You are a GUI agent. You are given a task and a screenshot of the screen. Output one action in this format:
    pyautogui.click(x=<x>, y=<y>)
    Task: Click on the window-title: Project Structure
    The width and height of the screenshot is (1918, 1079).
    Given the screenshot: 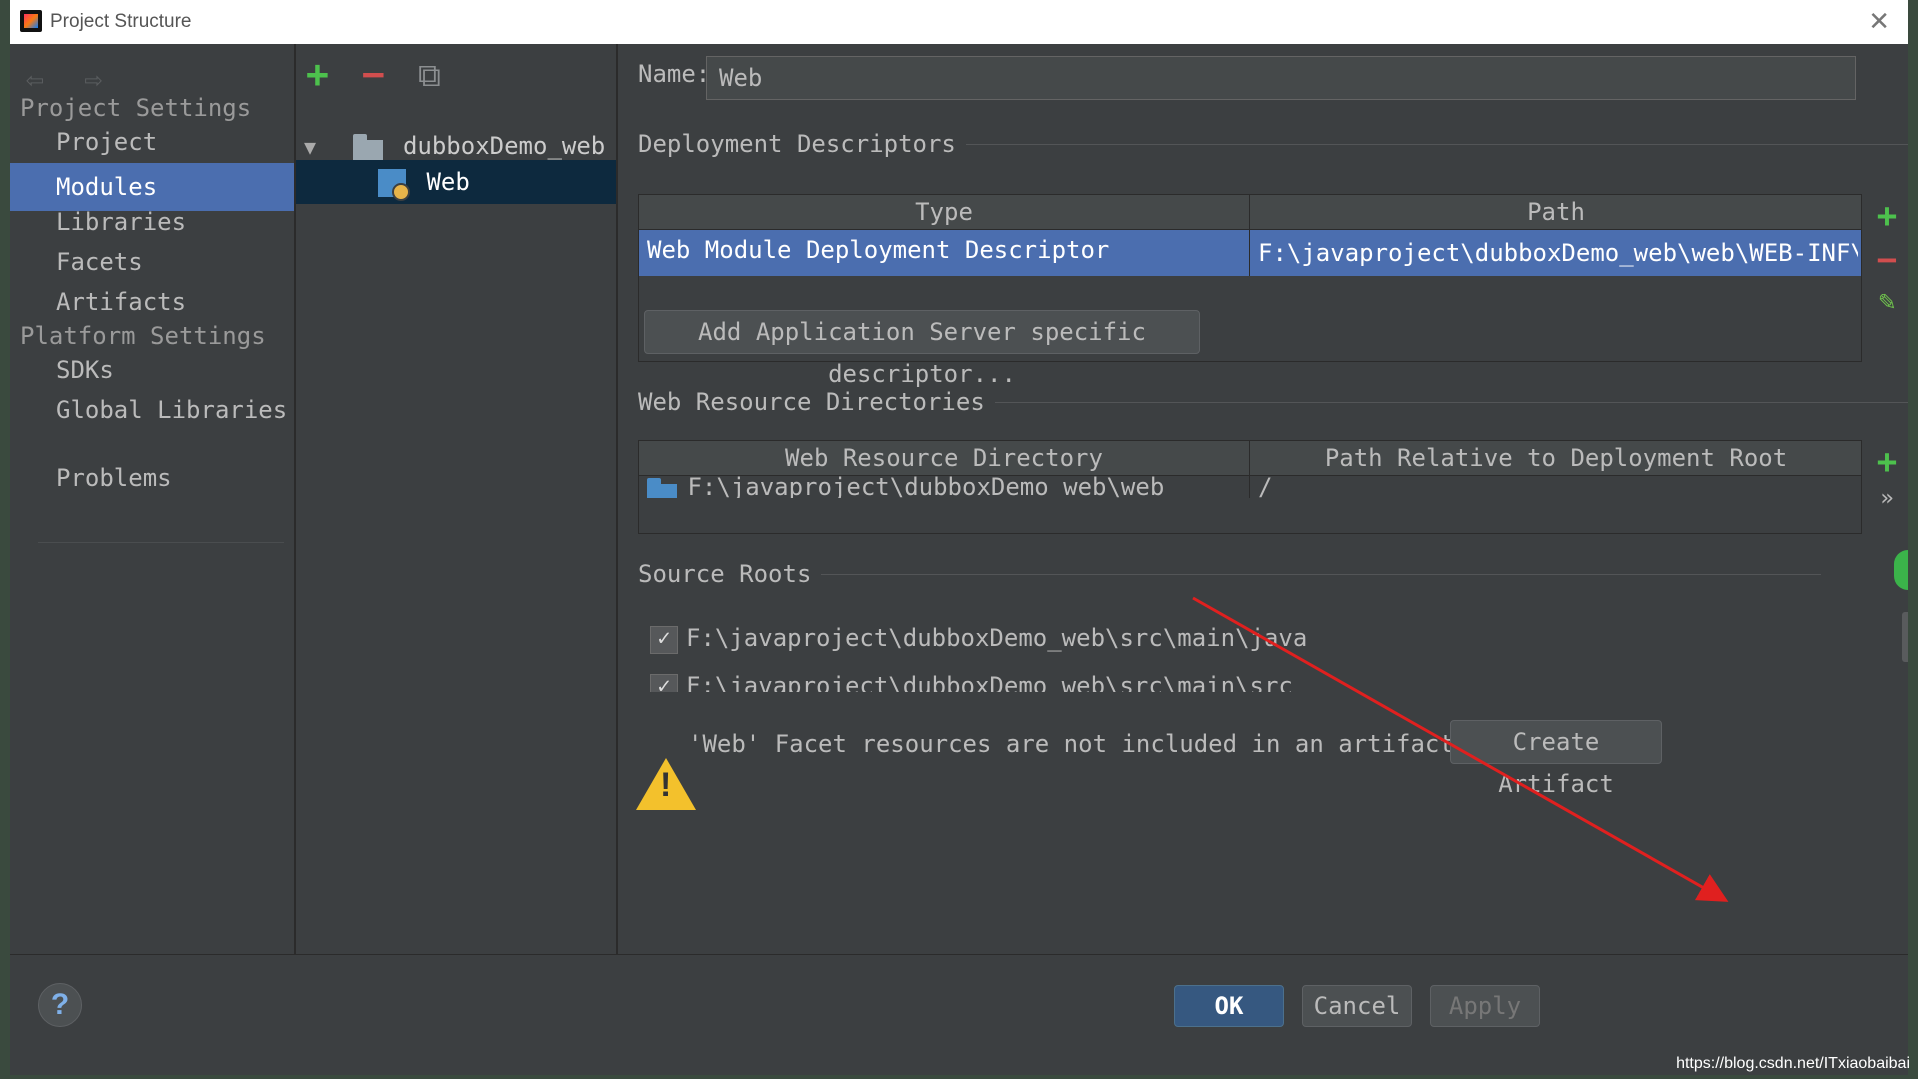 What is the action you would take?
    pyautogui.click(x=121, y=21)
    